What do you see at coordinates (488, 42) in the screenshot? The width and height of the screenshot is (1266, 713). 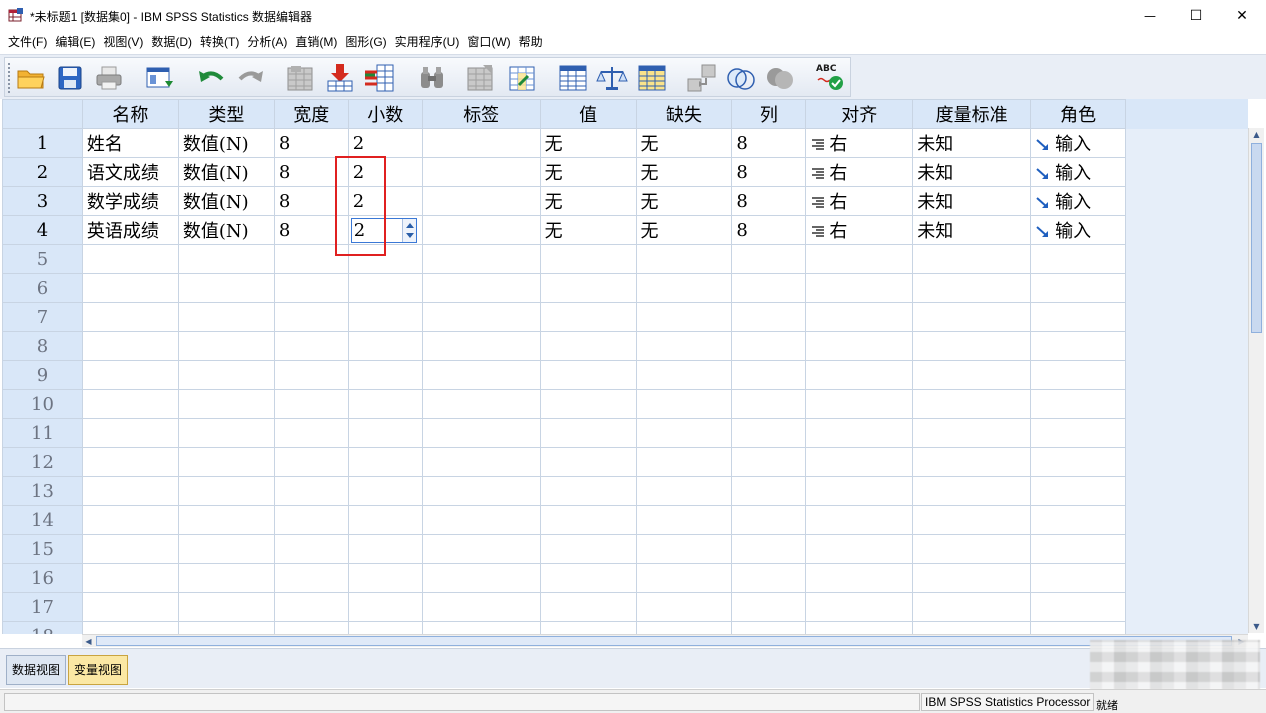 I see `menu-window: 窗口(W)` at bounding box center [488, 42].